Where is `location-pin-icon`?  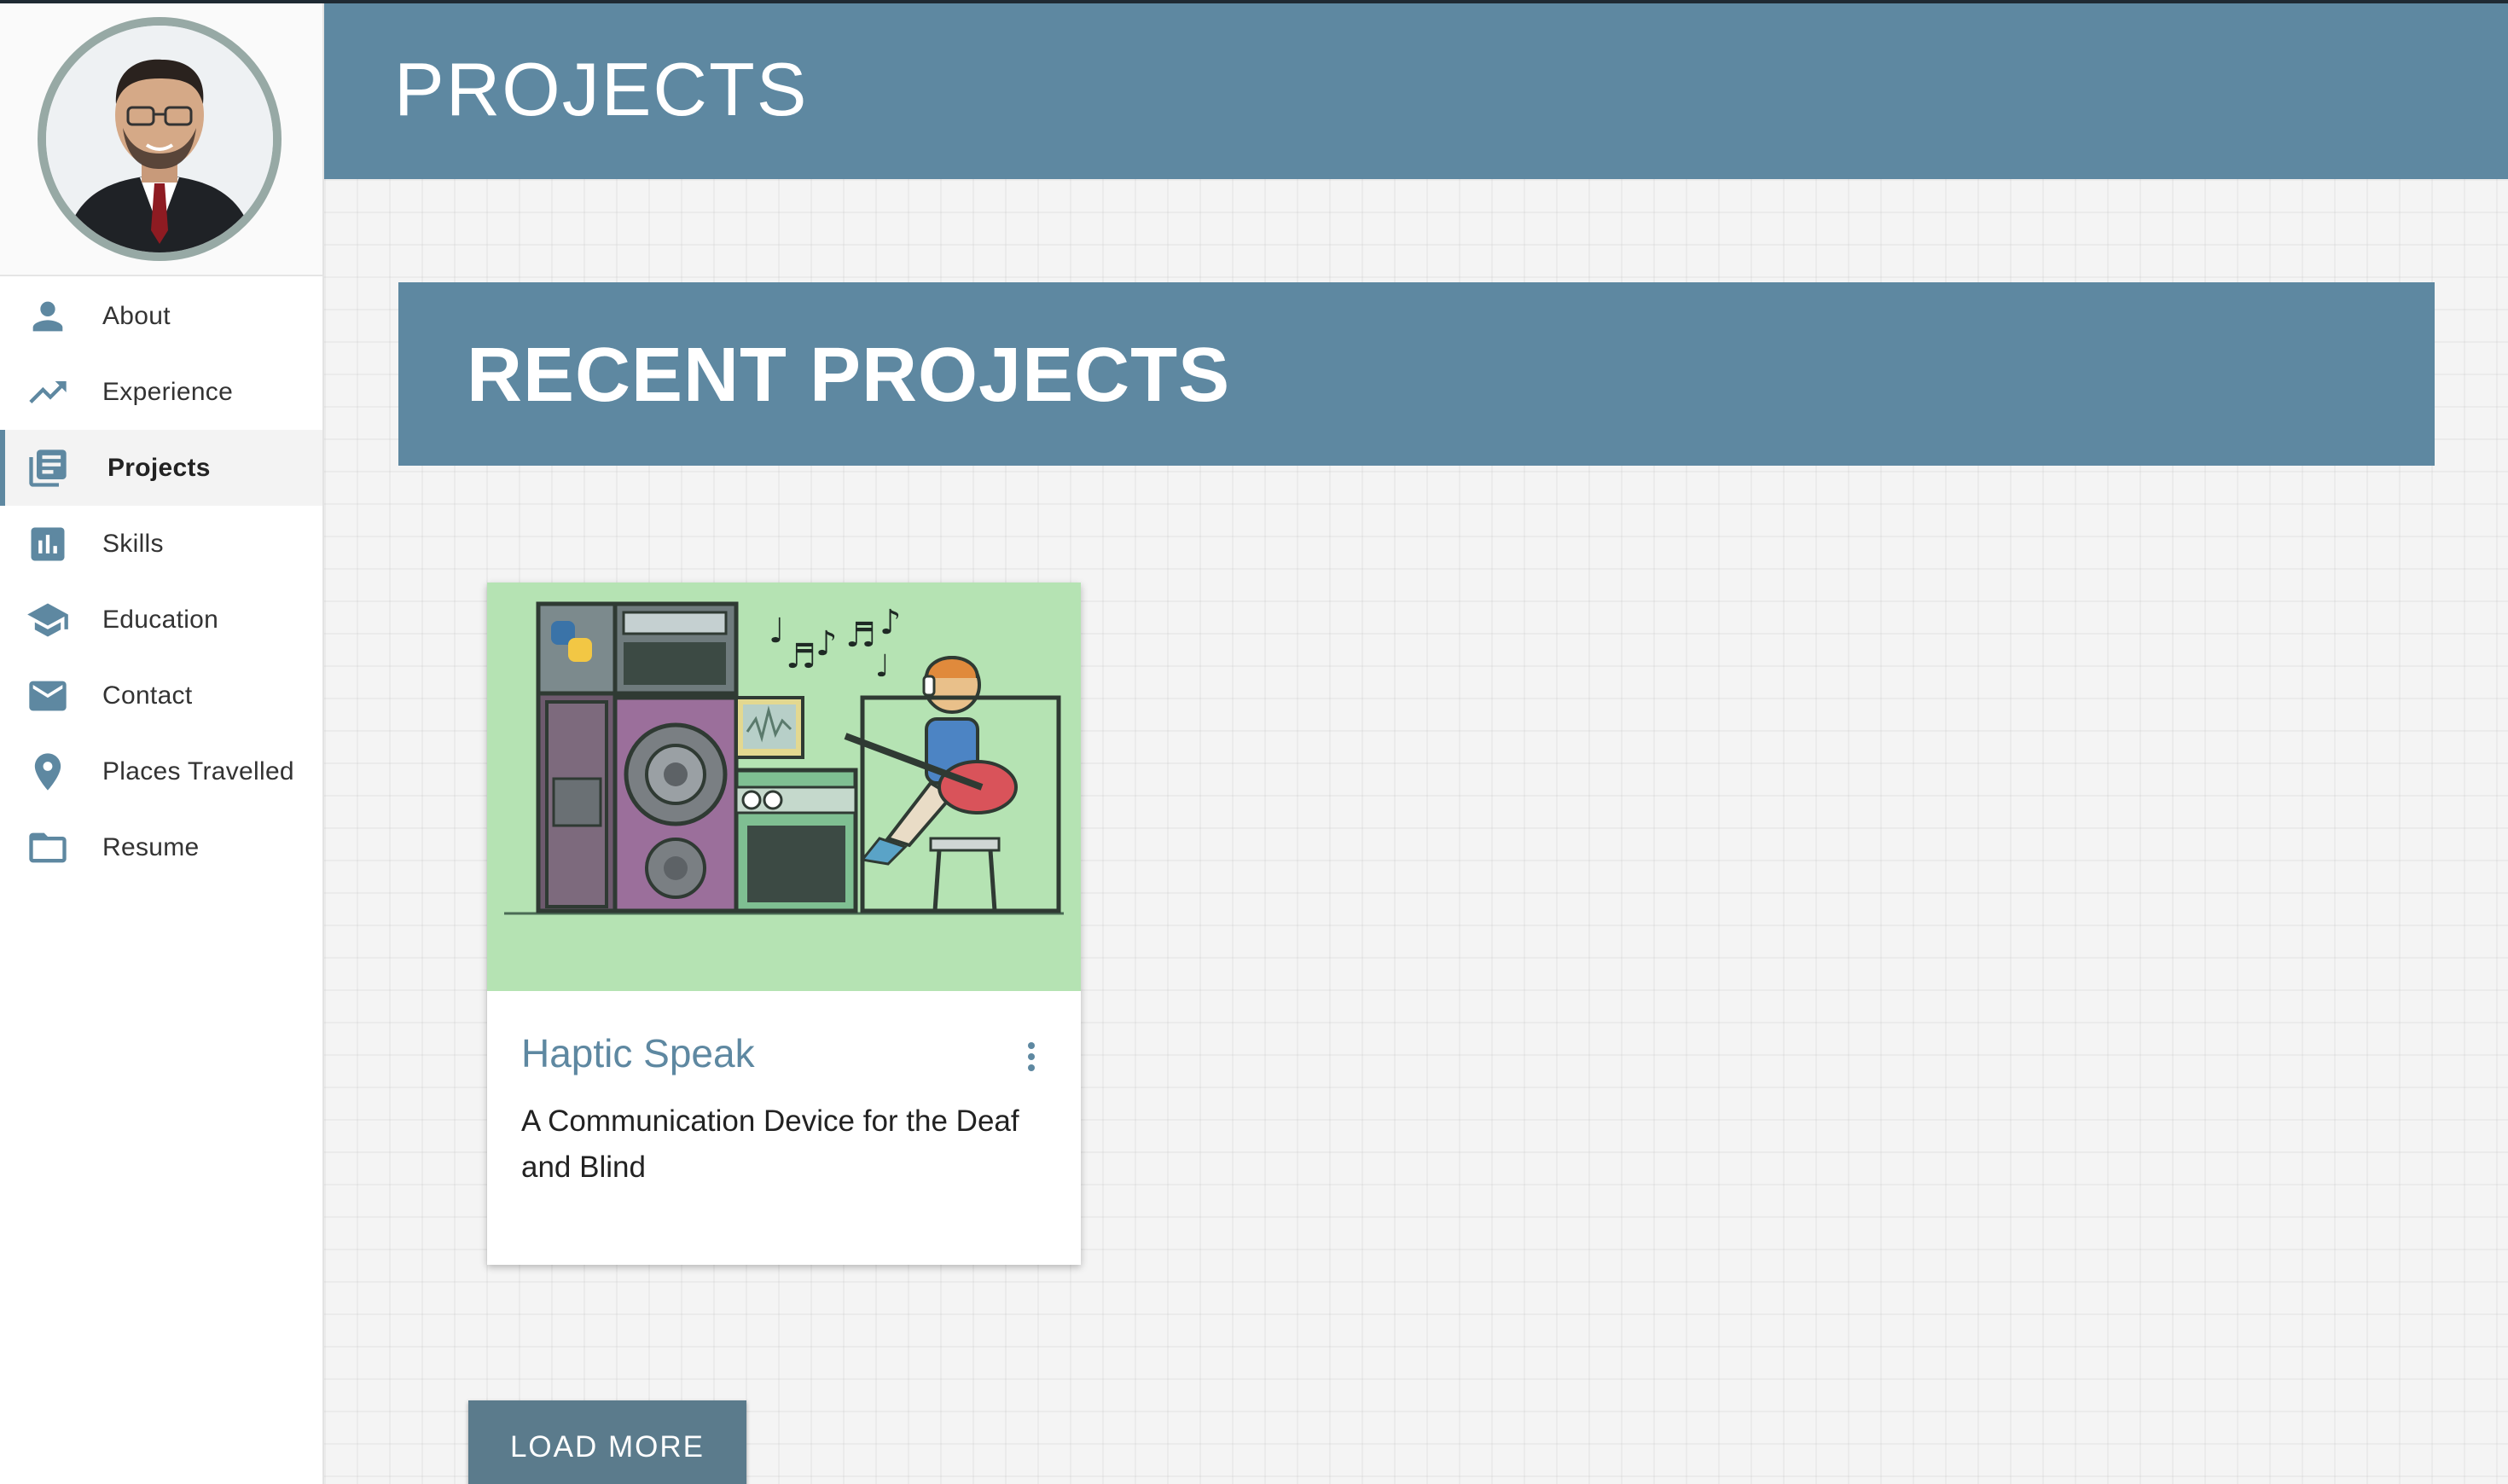 location-pin-icon is located at coordinates (52, 772).